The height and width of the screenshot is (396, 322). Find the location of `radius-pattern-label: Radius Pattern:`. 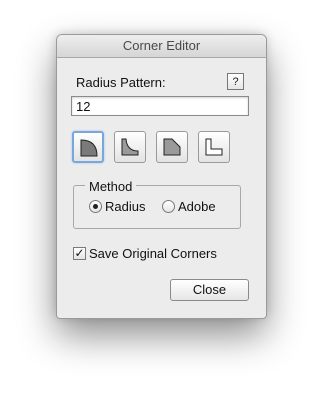

radius-pattern-label: Radius Pattern: is located at coordinates (121, 82).